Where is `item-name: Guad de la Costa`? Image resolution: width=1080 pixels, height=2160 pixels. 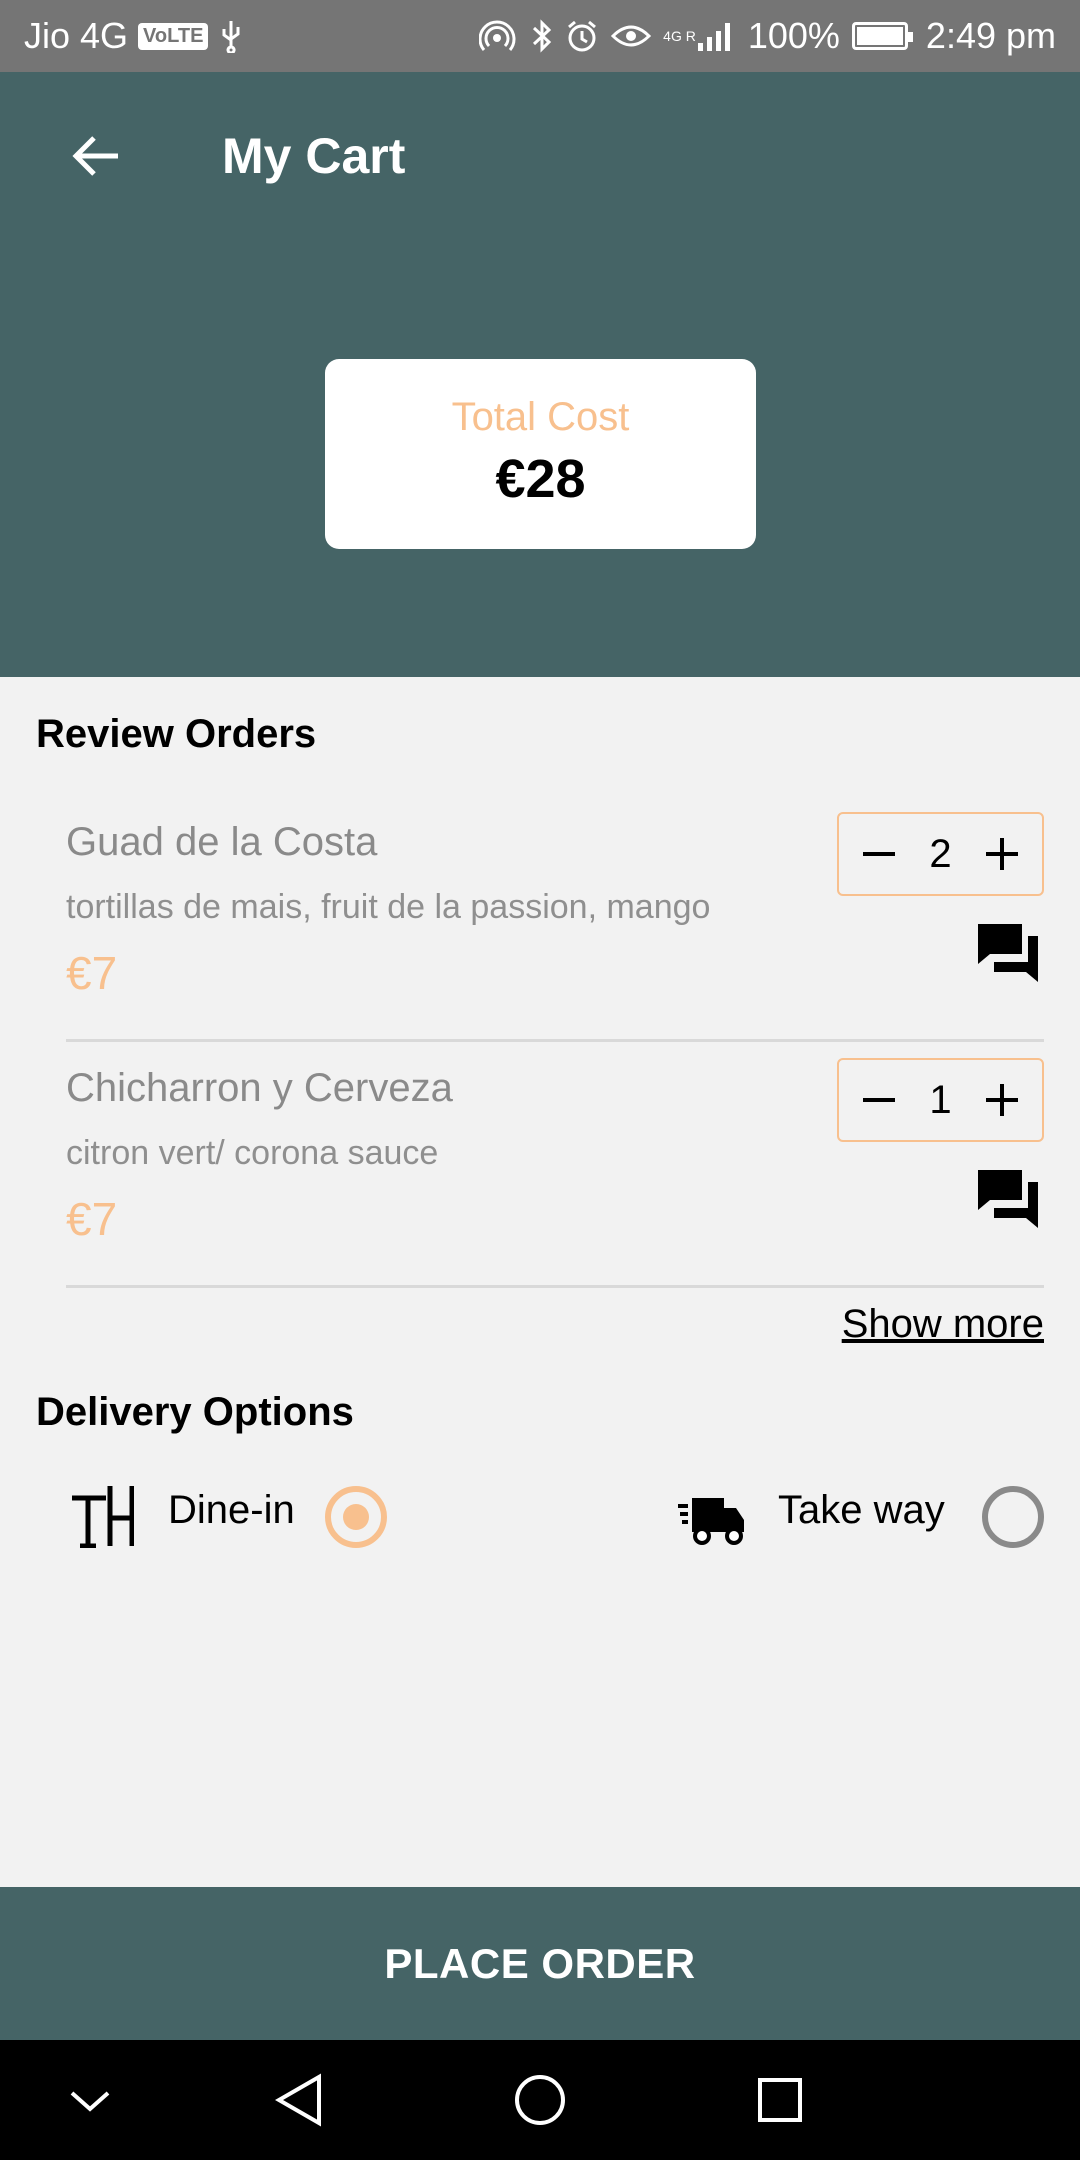 item-name: Guad de la Costa is located at coordinates (222, 842).